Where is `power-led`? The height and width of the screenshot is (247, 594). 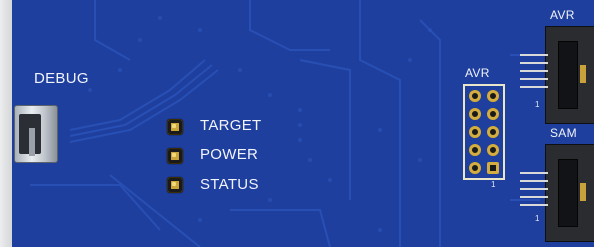 power-led is located at coordinates (175, 156).